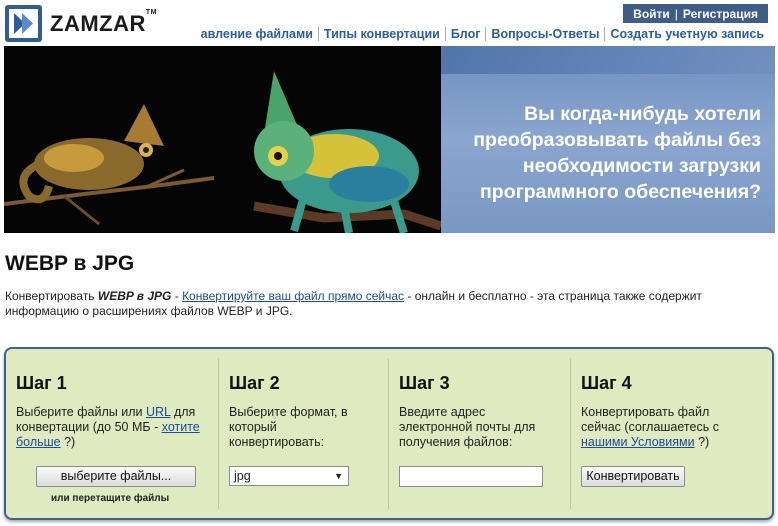 Image resolution: width=778 pixels, height=526 pixels. What do you see at coordinates (177, 296) in the screenshot?
I see `intro-dash: -` at bounding box center [177, 296].